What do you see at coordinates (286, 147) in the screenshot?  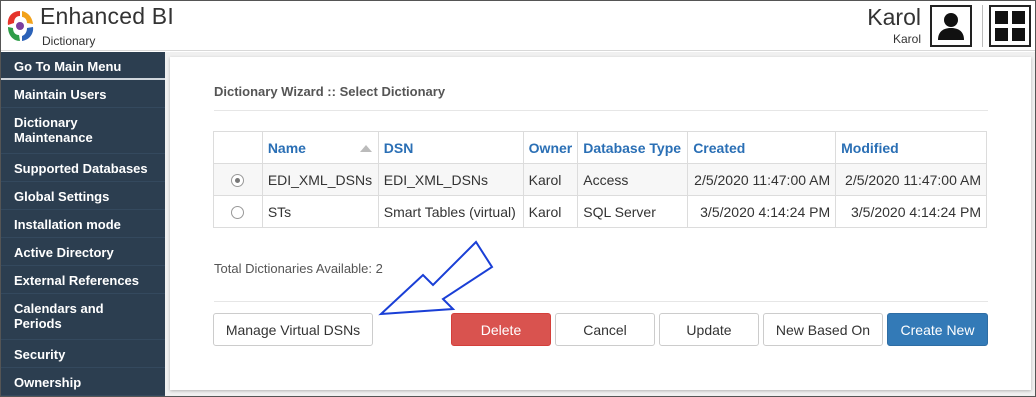 I see `column-header-name-label: Name` at bounding box center [286, 147].